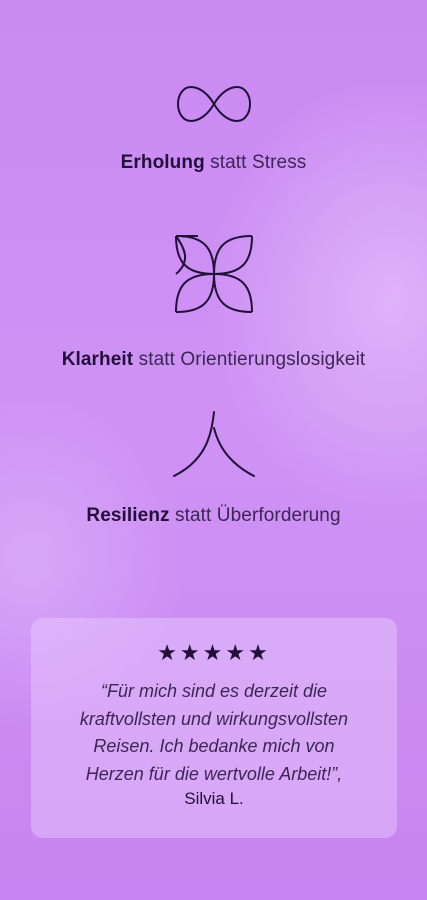  What do you see at coordinates (214, 798) in the screenshot?
I see `review-author: Silvia L.` at bounding box center [214, 798].